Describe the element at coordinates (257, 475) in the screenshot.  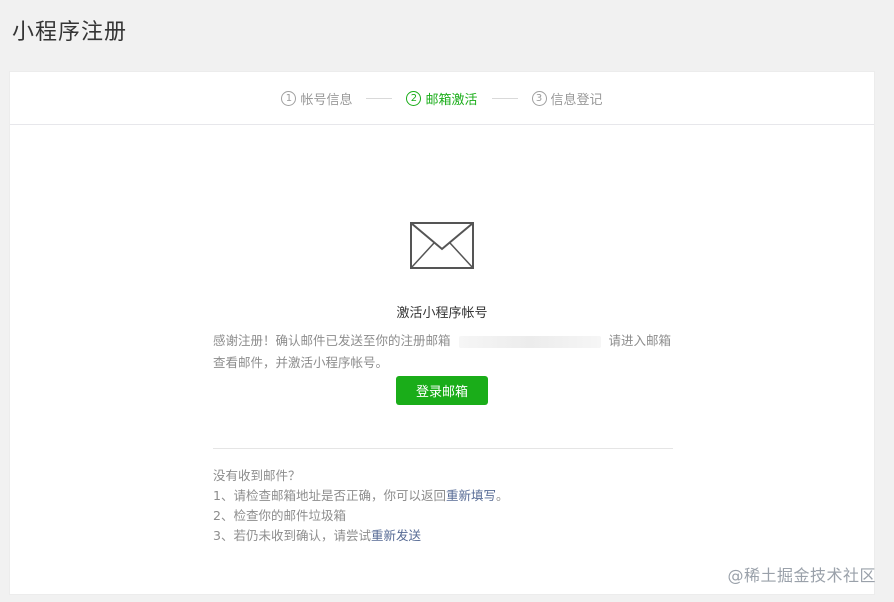
I see `help-heading: 没有收到邮件？` at that location.